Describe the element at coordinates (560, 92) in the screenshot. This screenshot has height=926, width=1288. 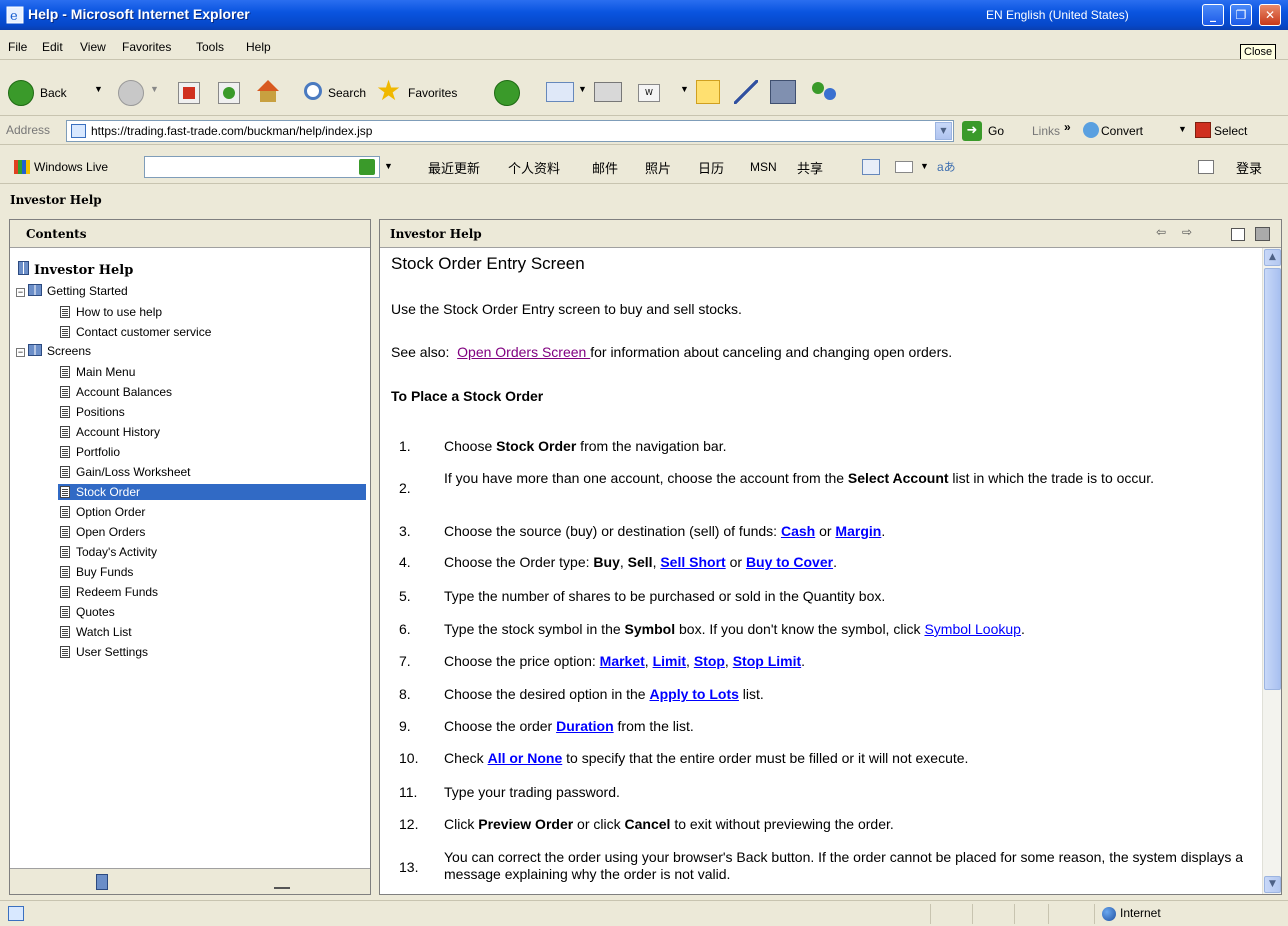
I see `mail-icon` at that location.